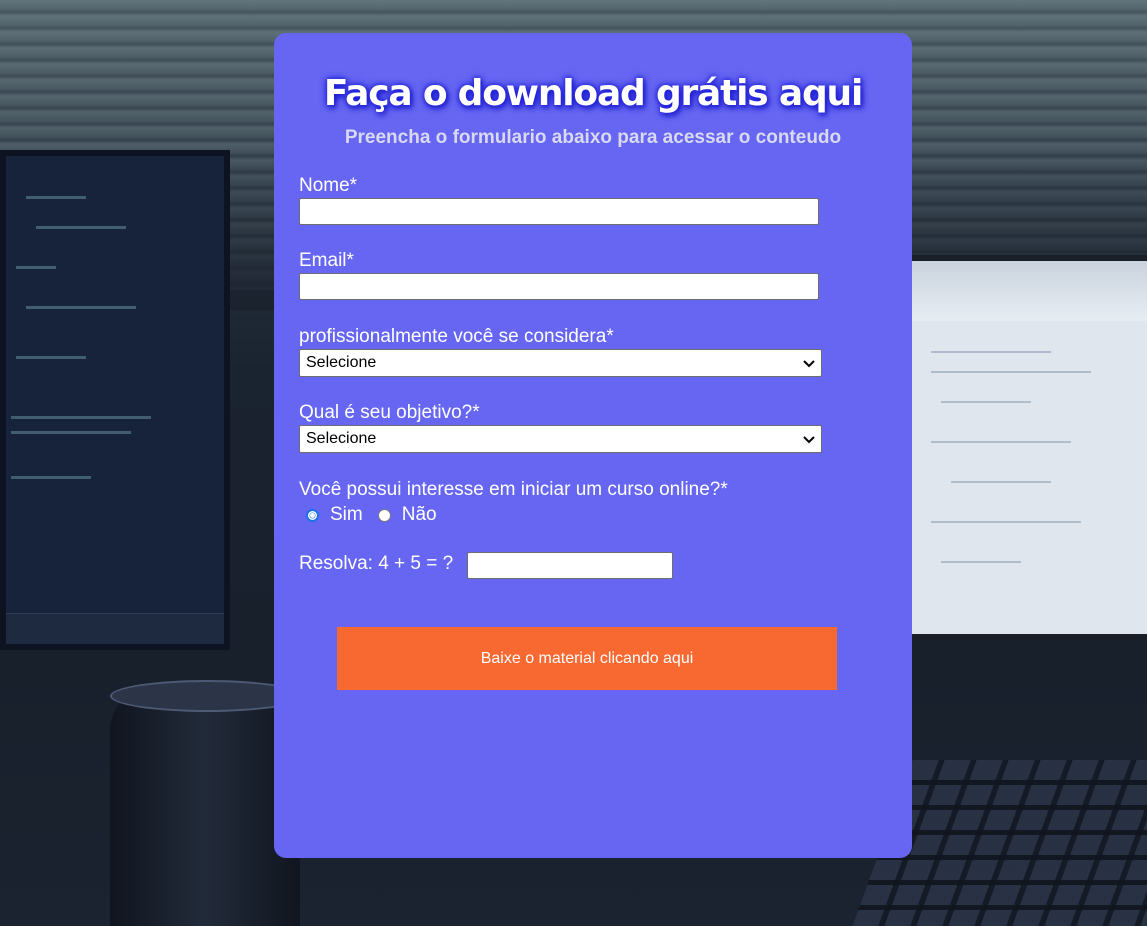 The image size is (1147, 926). I want to click on email-input, so click(559, 286).